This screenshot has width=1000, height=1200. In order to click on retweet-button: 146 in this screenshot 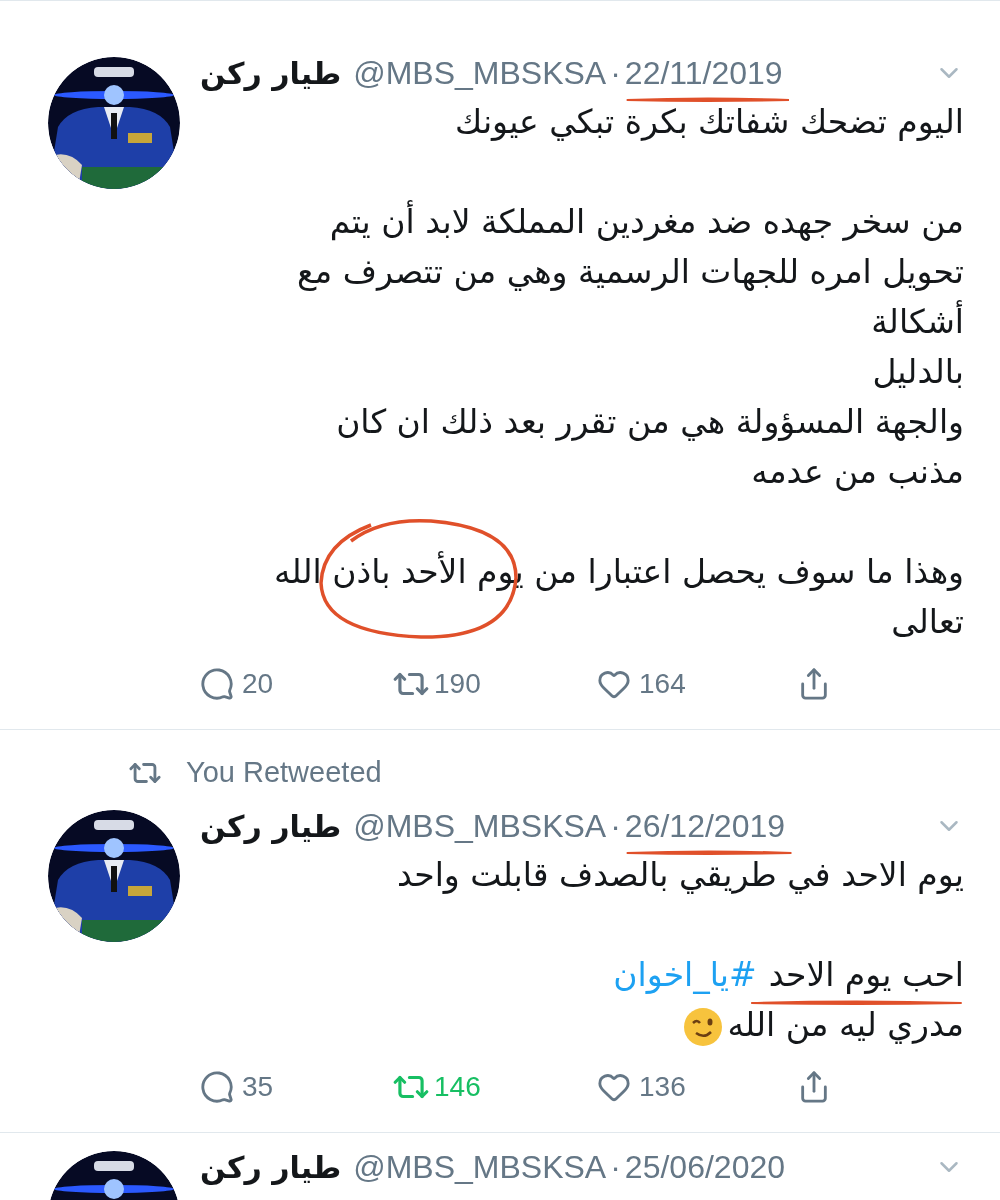, I will do `click(494, 1087)`.